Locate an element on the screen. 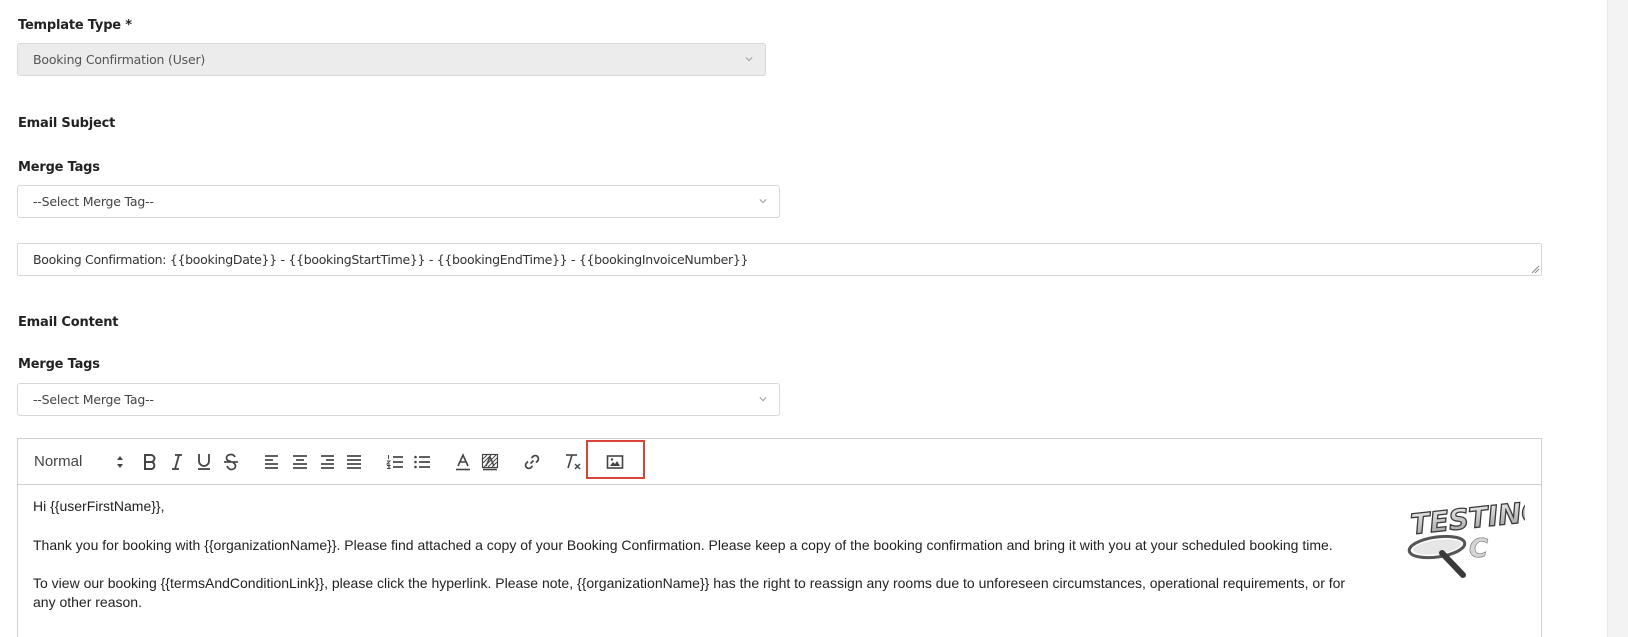 The height and width of the screenshot is (637, 1628). template-type-value: Booking Confirmation (User) is located at coordinates (119, 59).